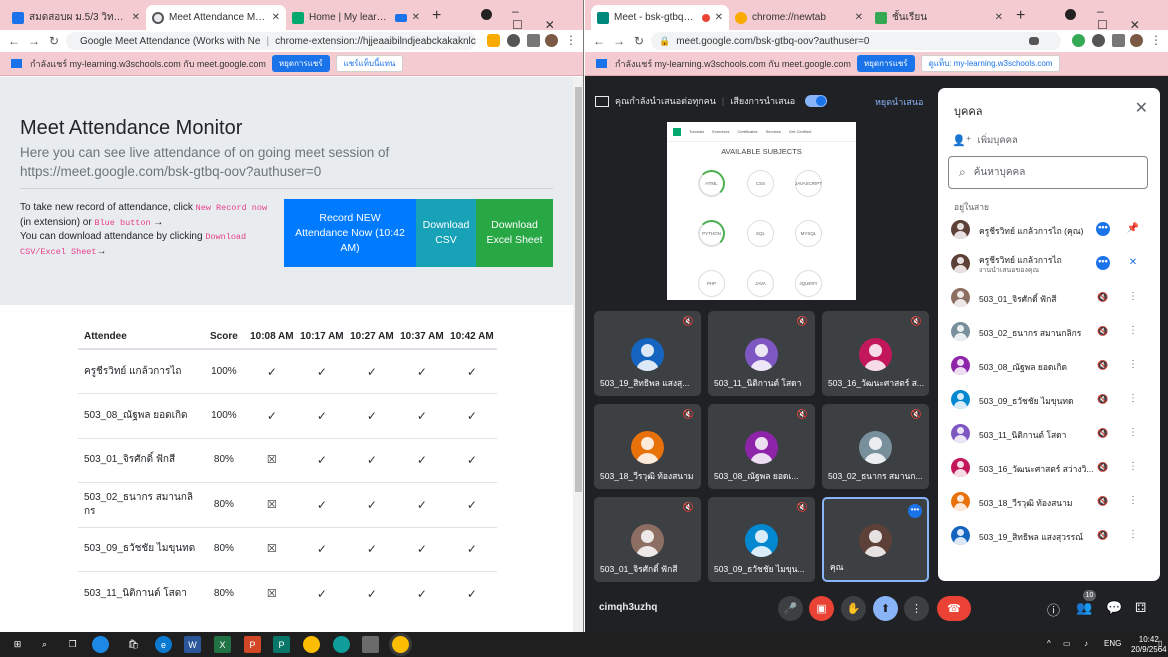 This screenshot has height=657, width=1168. Describe the element at coordinates (133, 644) in the screenshot. I see `store-icon: 🛍` at that location.